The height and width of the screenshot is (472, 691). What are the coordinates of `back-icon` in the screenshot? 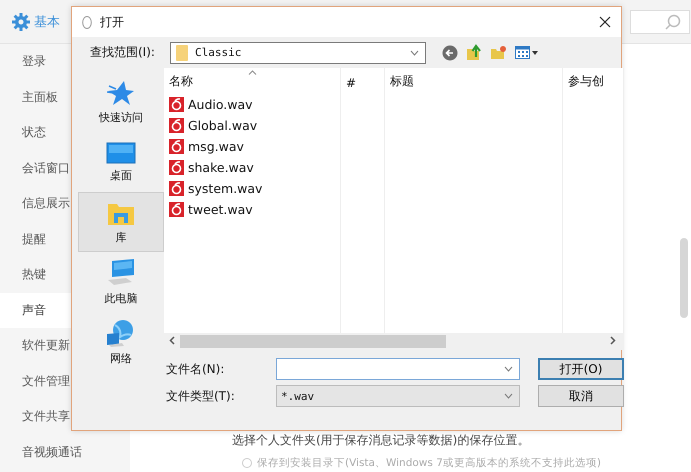 It's located at (450, 52).